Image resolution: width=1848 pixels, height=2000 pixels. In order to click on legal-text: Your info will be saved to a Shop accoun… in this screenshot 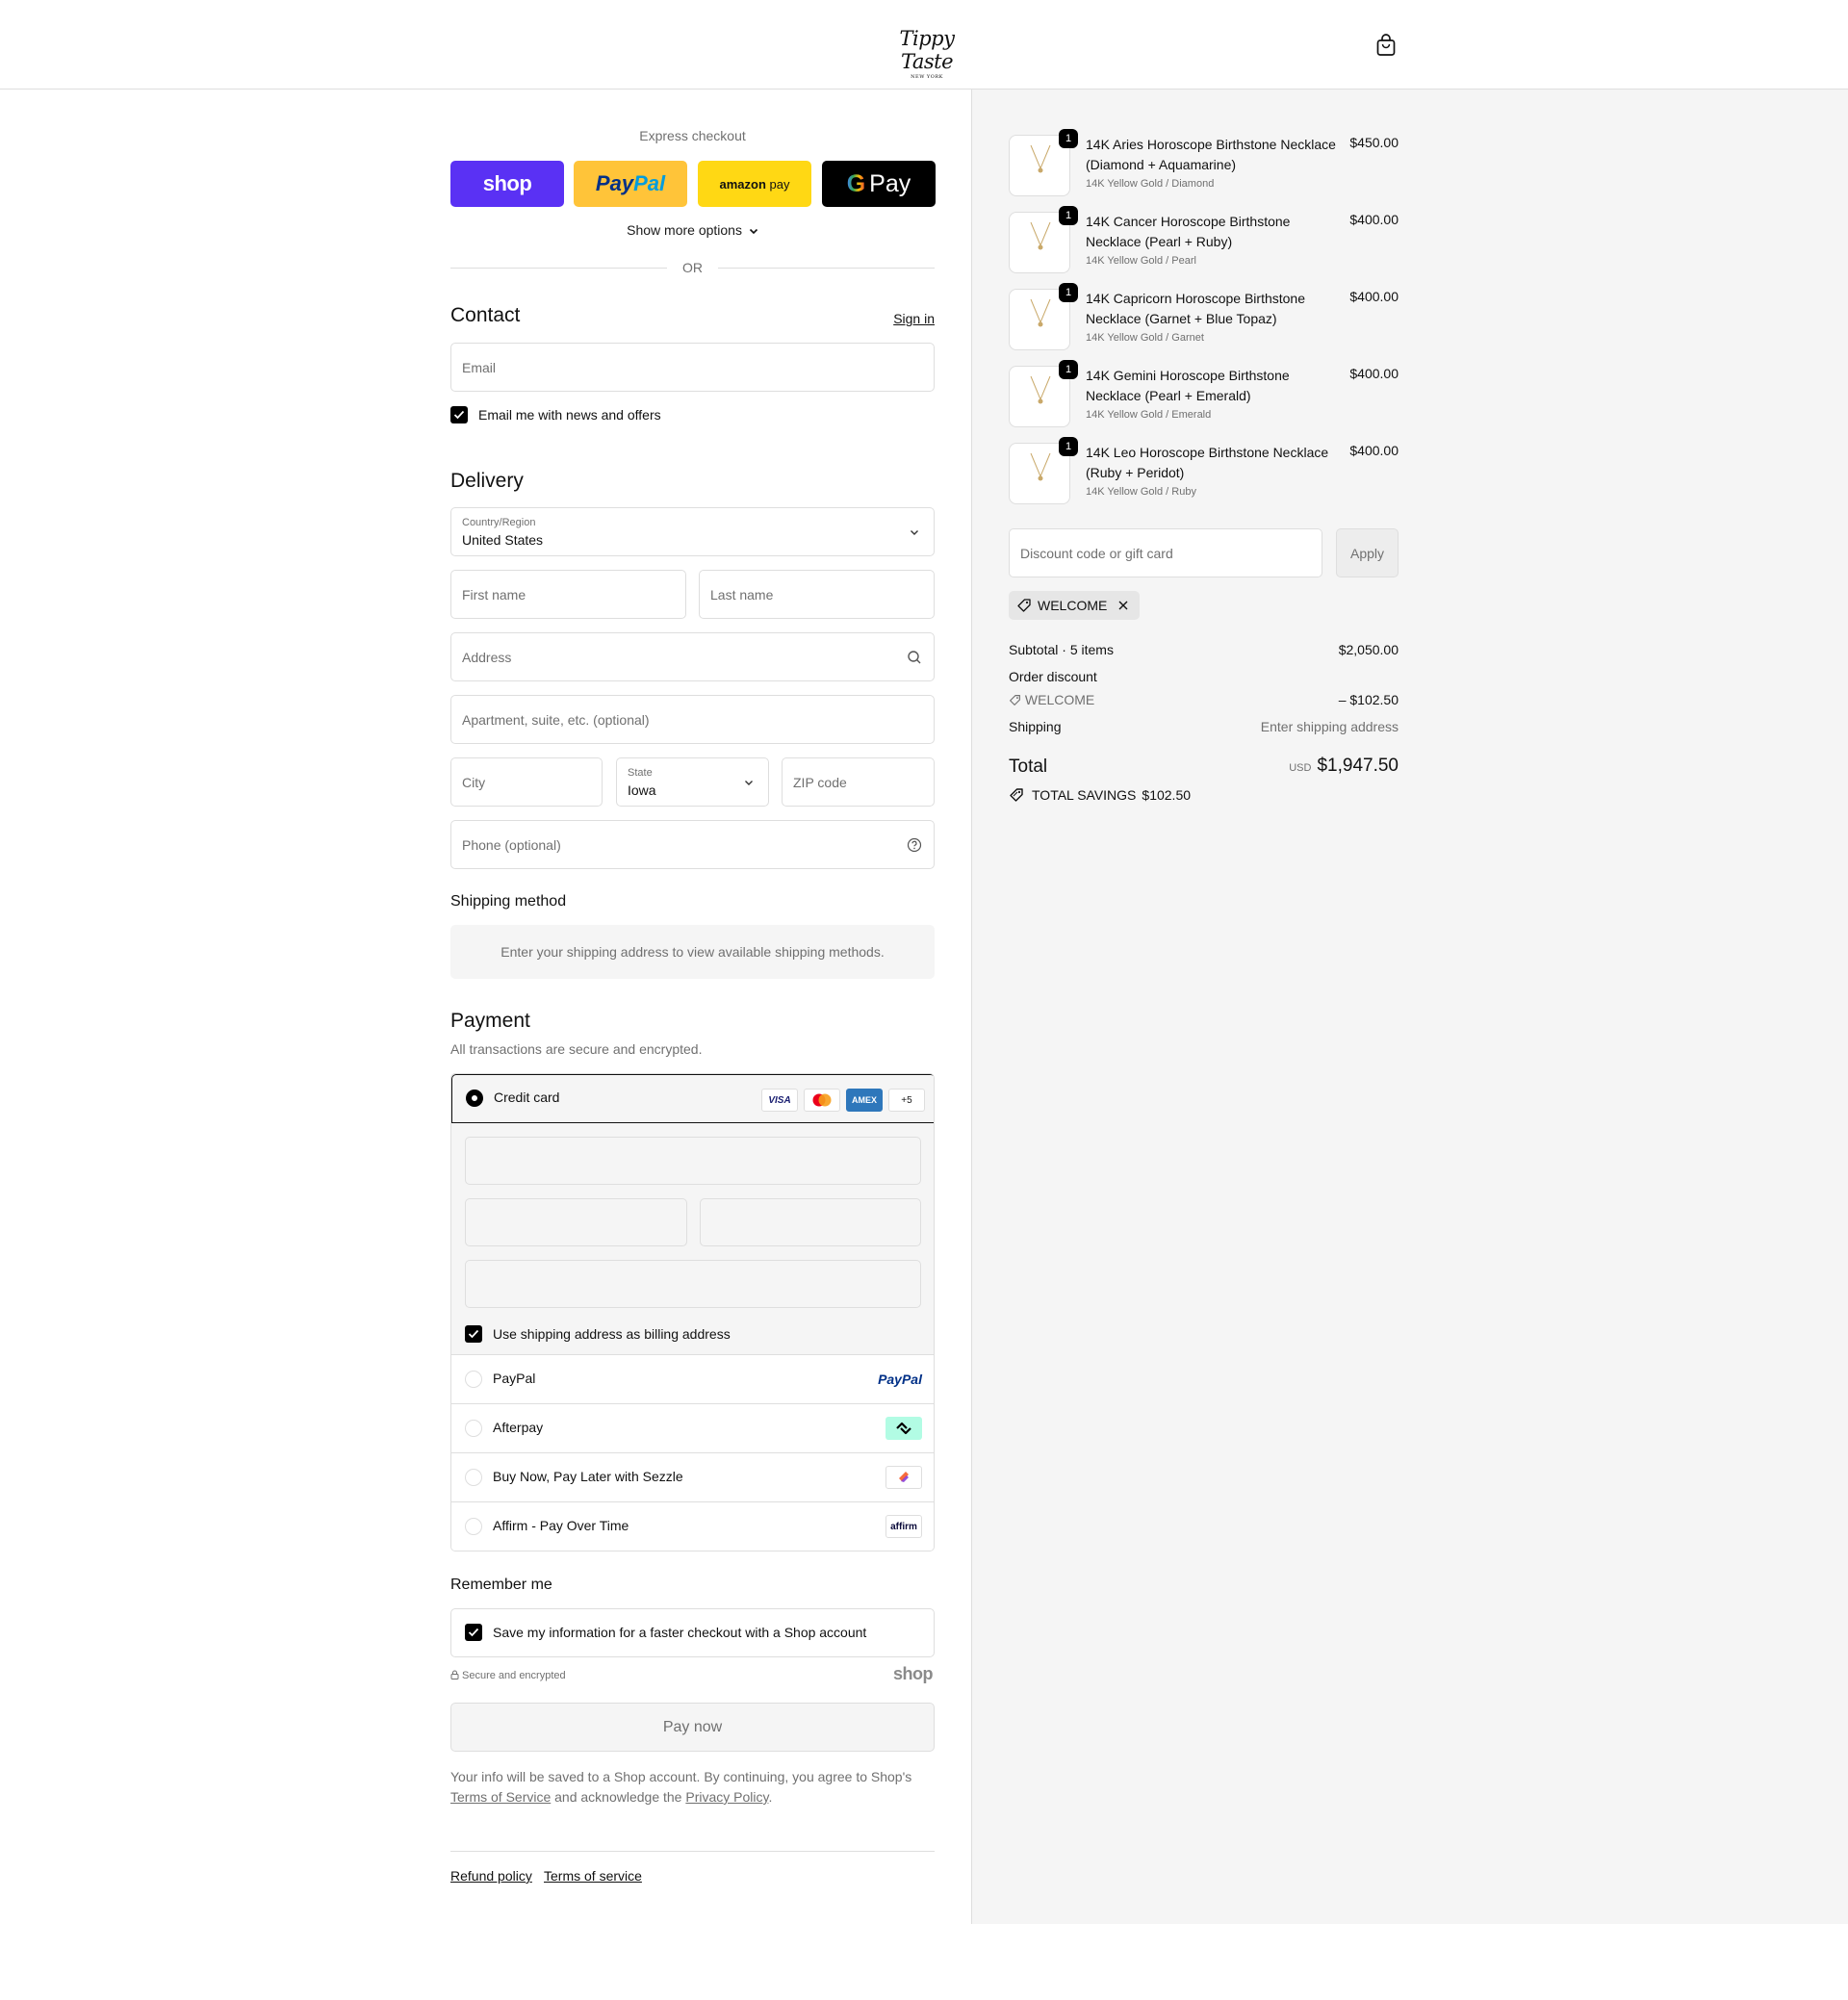, I will do `click(692, 1787)`.